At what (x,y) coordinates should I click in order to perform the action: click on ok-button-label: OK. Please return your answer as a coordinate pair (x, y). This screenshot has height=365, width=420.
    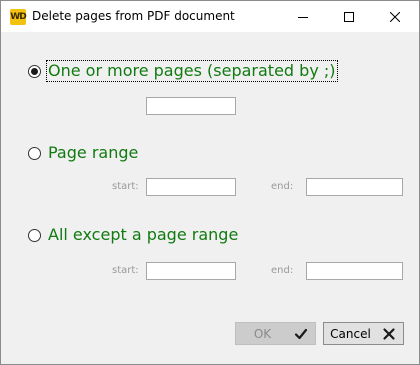
    Looking at the image, I should click on (262, 333).